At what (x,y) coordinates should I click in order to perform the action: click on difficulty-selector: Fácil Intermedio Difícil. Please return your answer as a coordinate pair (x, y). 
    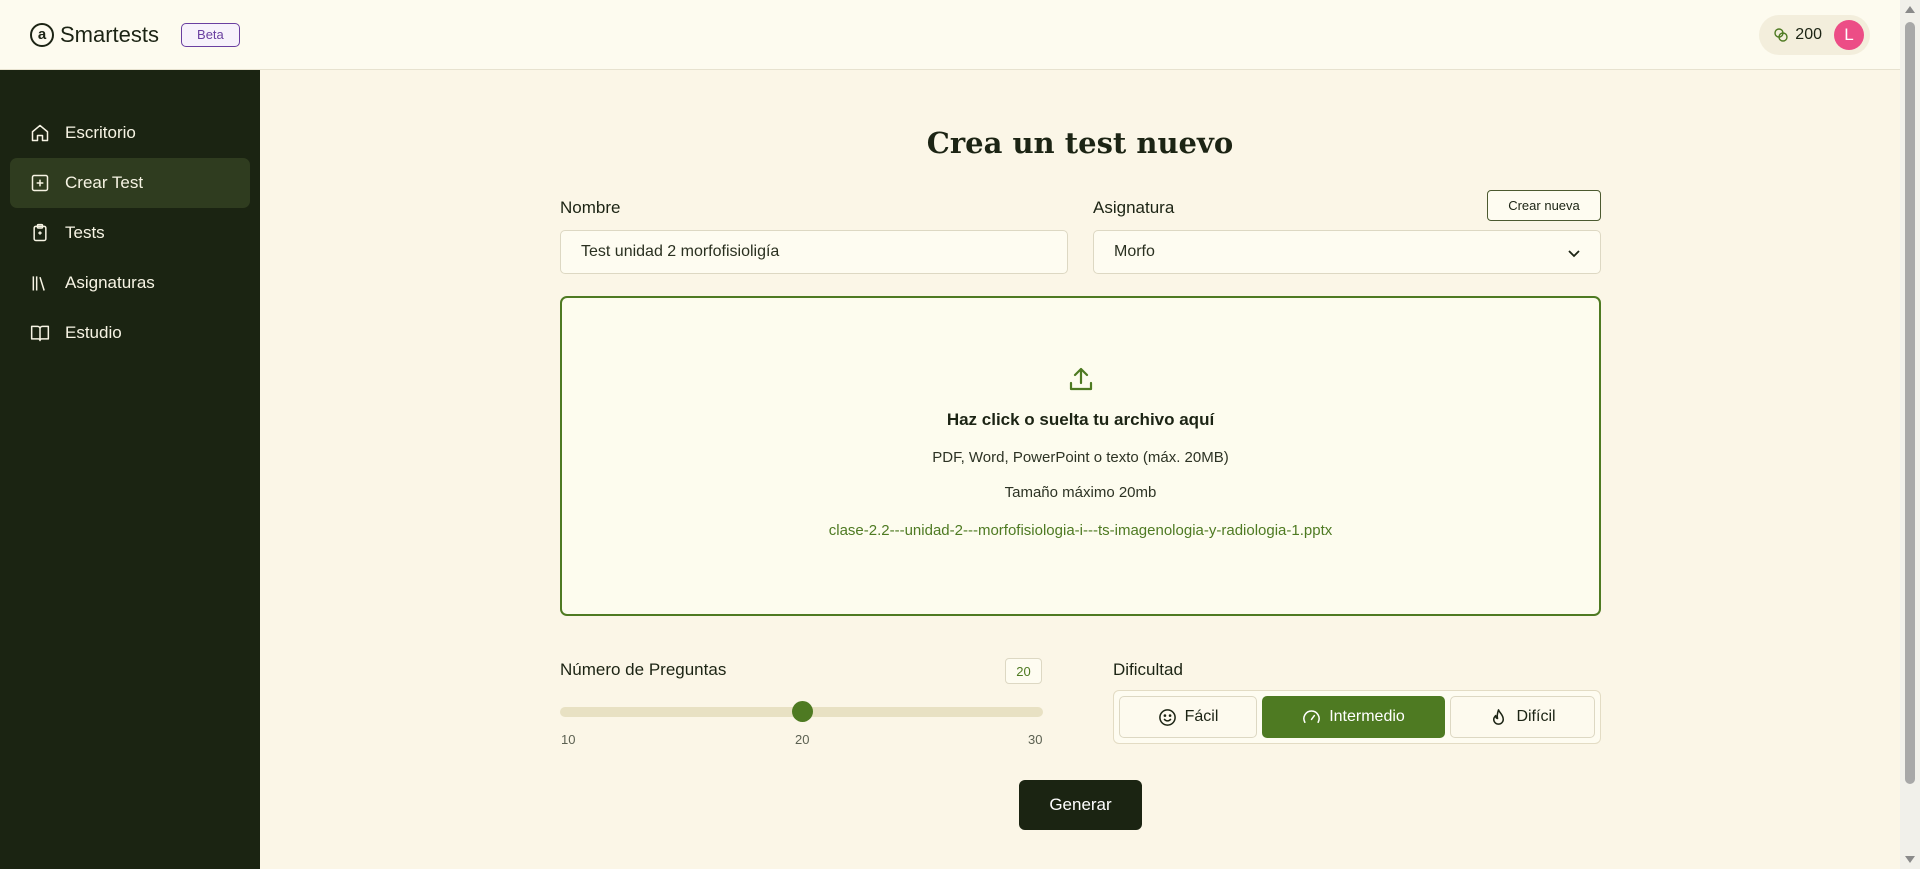
    Looking at the image, I should click on (1357, 717).